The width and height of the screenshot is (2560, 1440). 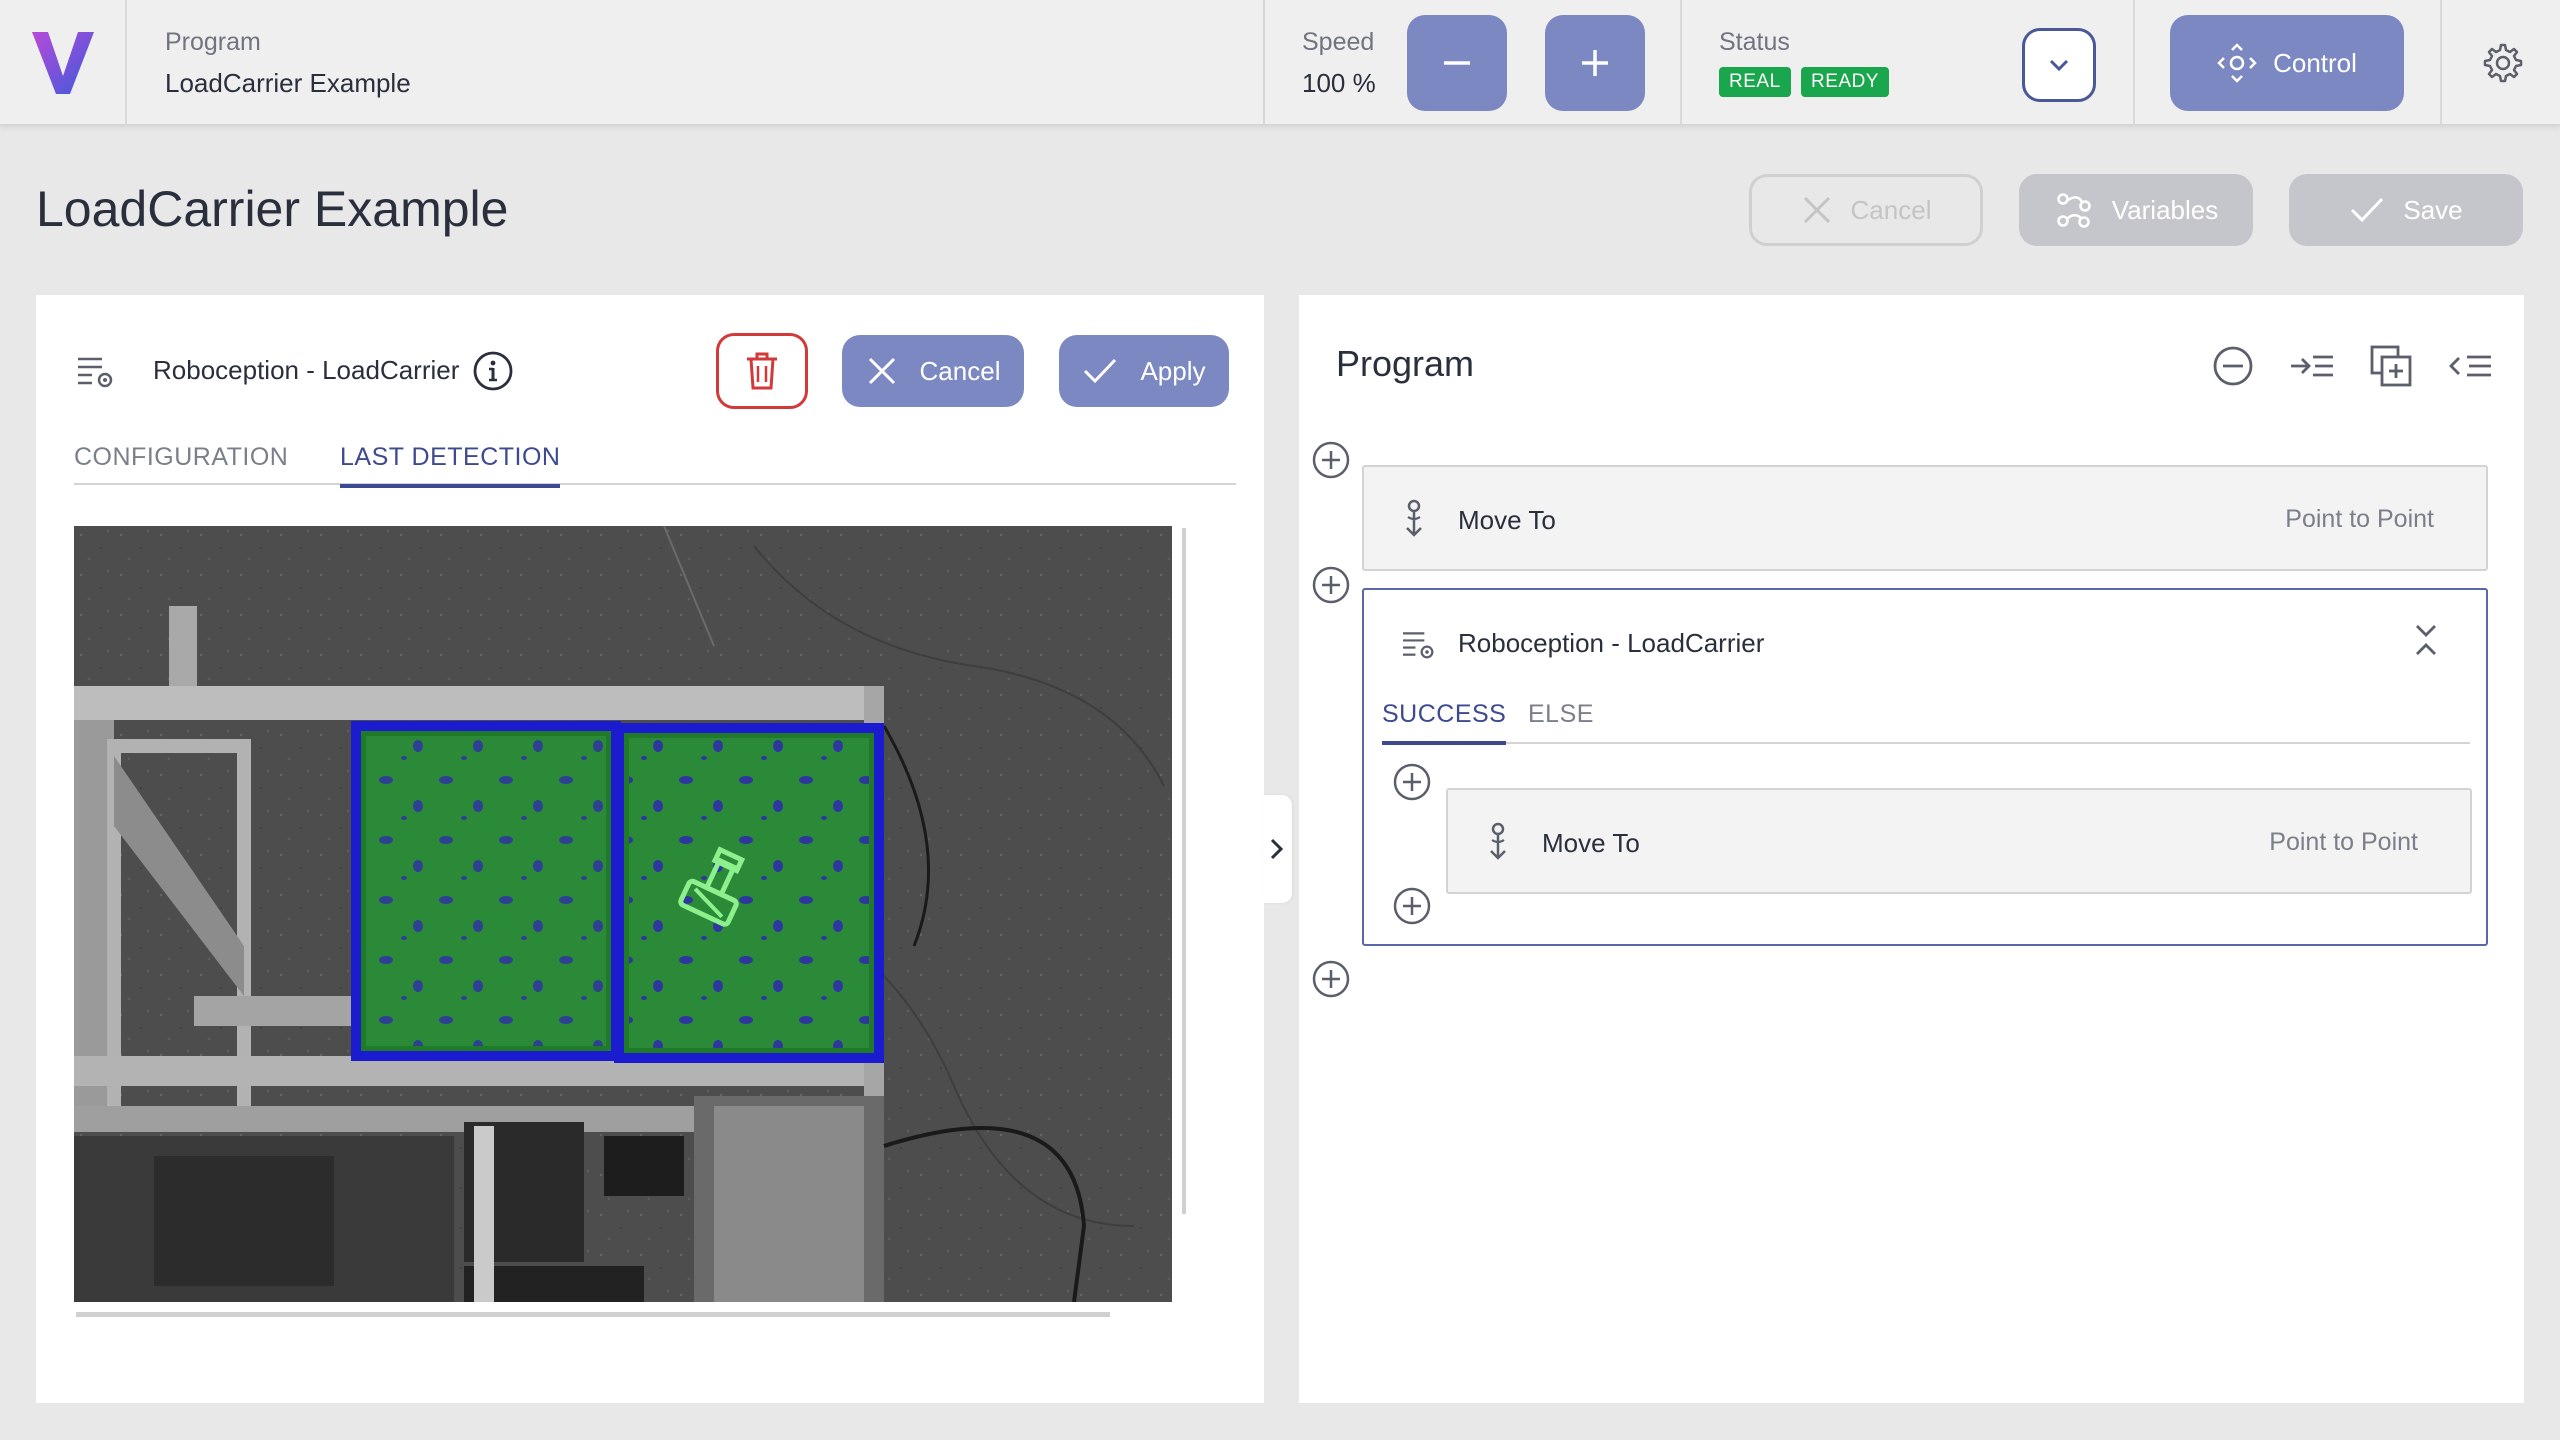 I want to click on collapse-icon, so click(x=2426, y=640).